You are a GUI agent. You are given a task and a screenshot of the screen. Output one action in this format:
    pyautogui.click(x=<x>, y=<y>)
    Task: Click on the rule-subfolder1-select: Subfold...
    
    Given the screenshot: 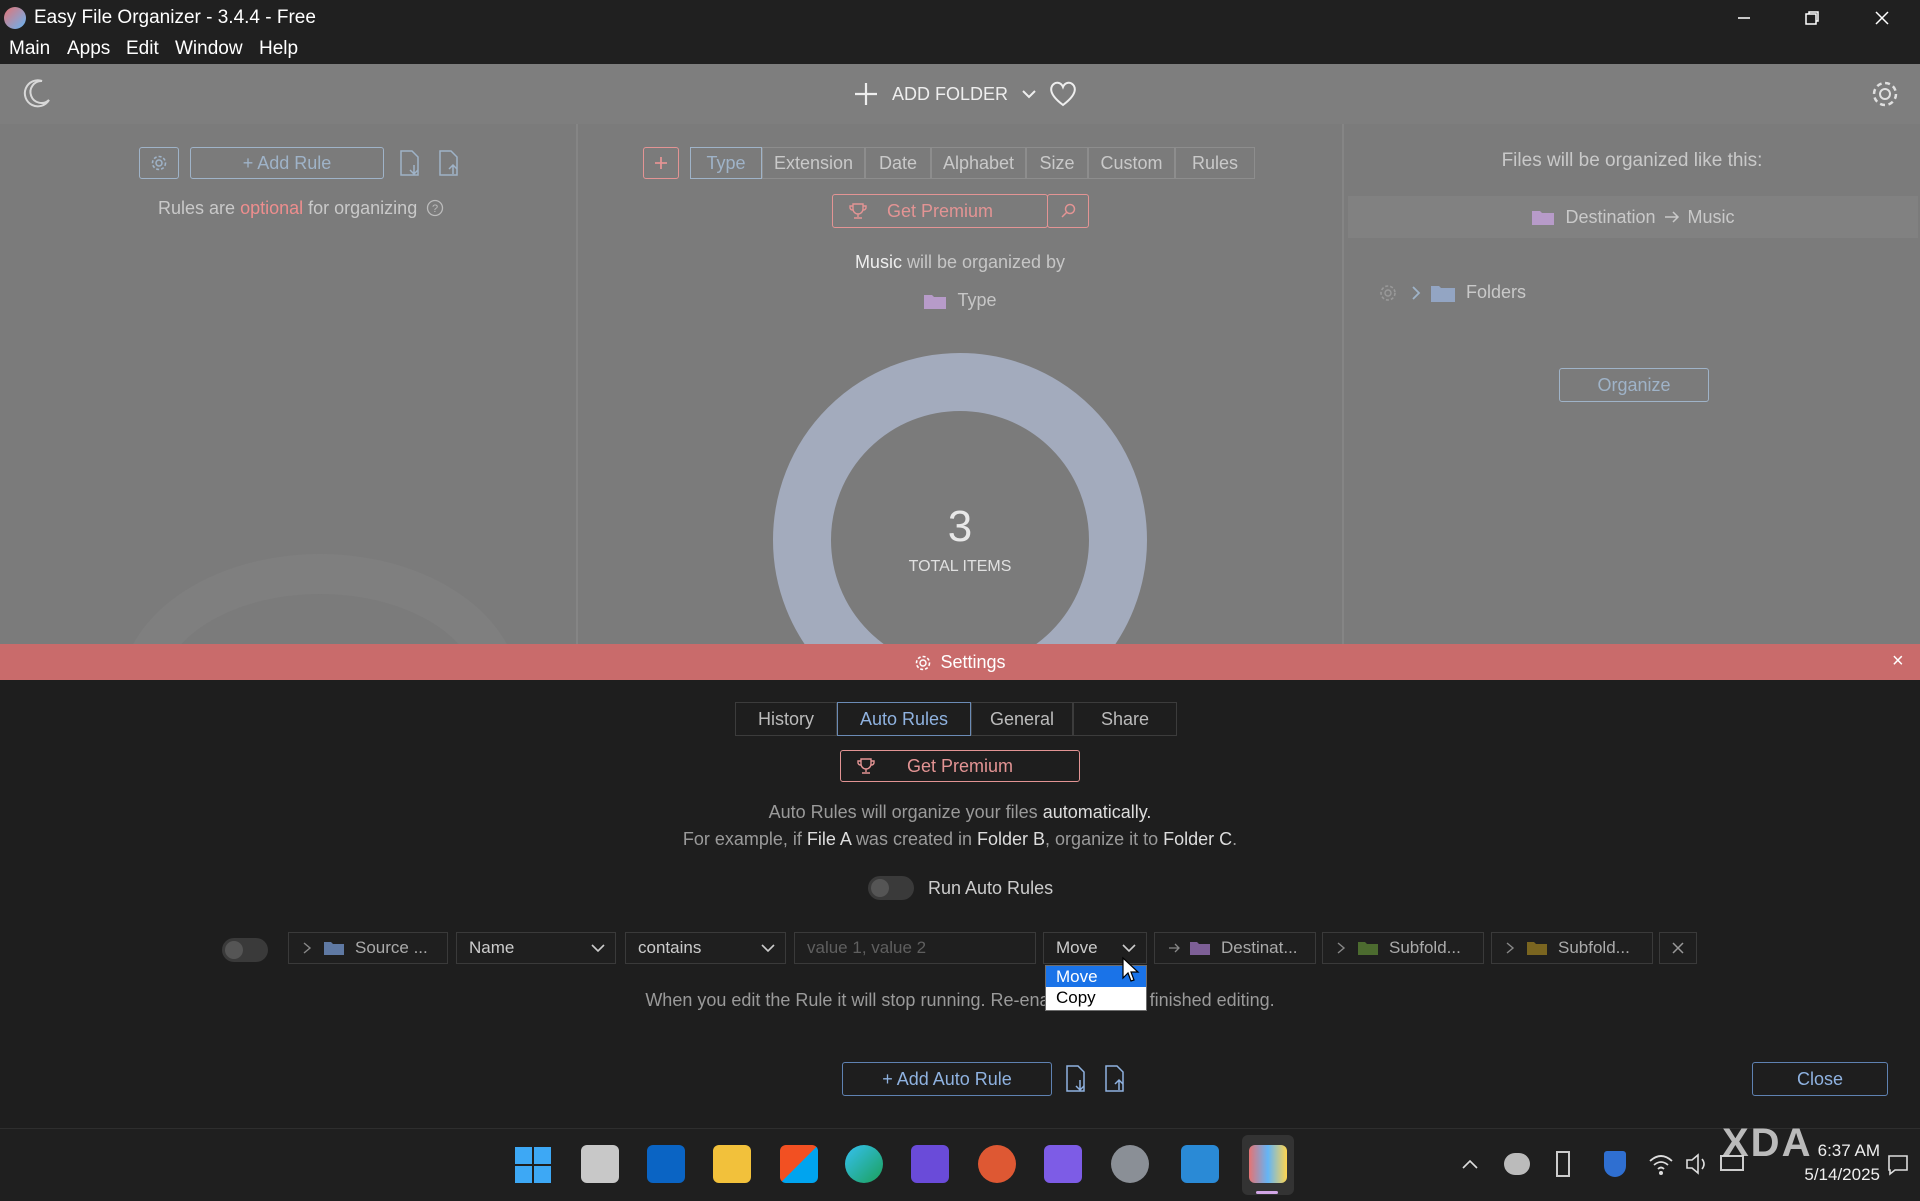 What is the action you would take?
    pyautogui.click(x=1403, y=948)
    